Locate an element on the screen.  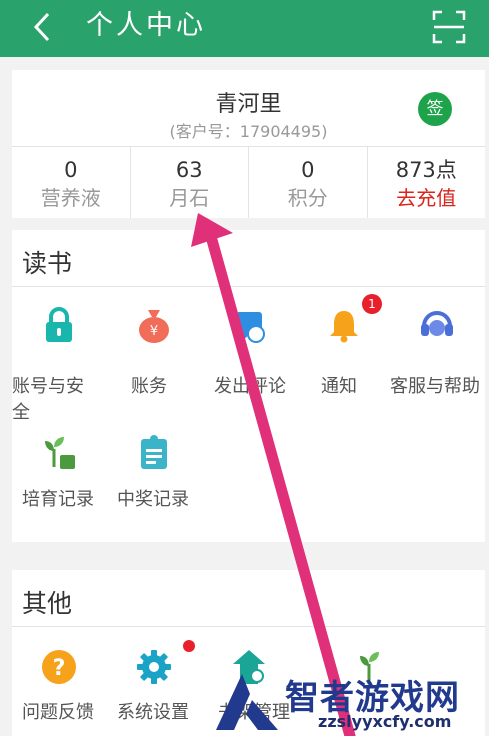
grid-label: 账号与安全 is located at coordinates (48, 399).